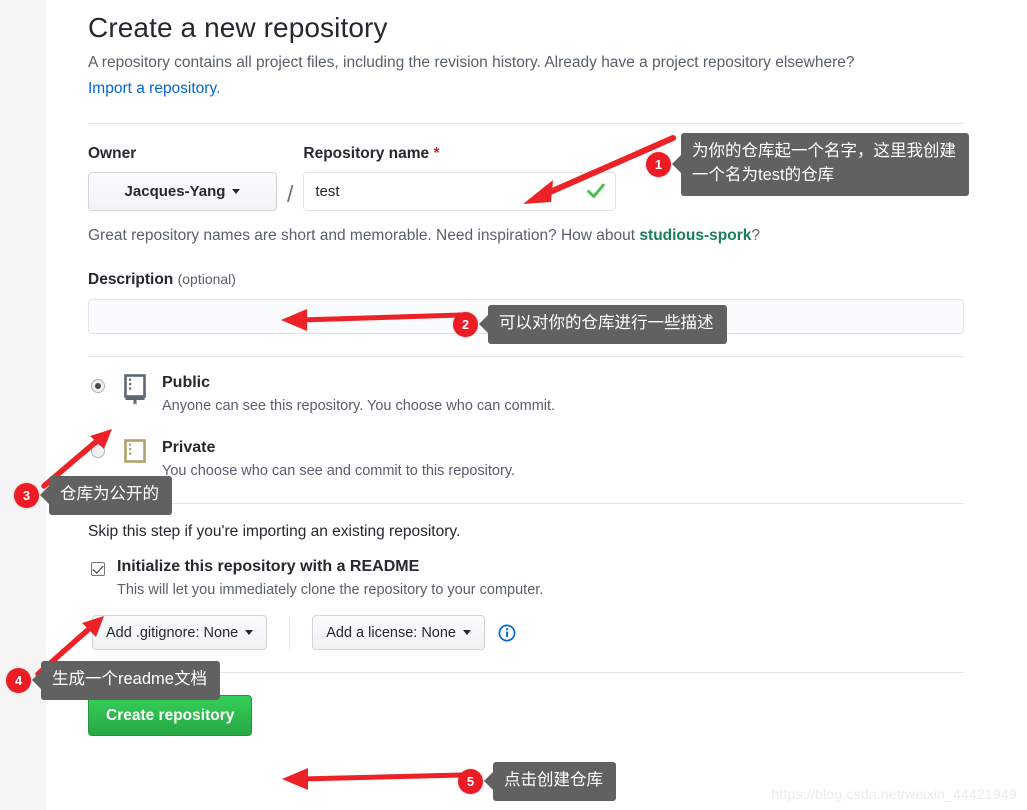 This screenshot has height=810, width=1027. I want to click on gitignore-dropdown-label: Add .gitignore: None, so click(172, 632).